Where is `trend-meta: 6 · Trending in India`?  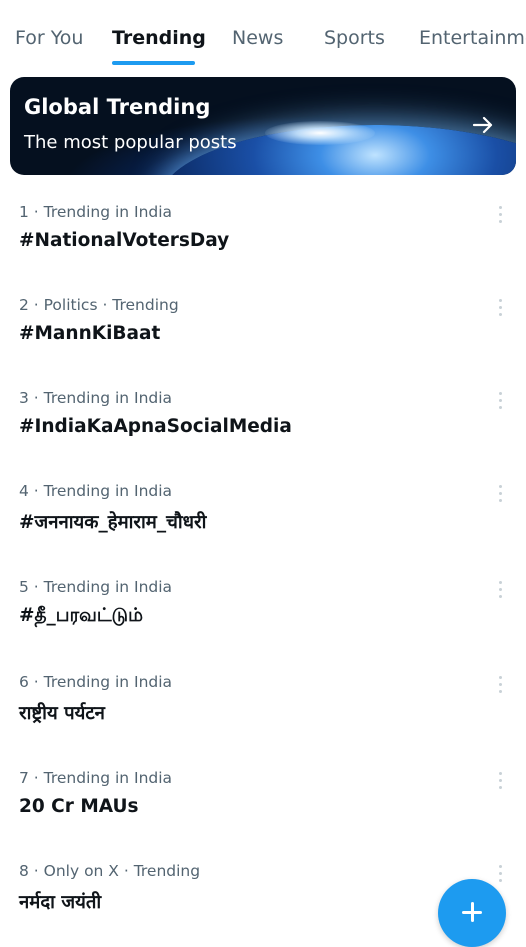
trend-meta: 6 · Trending in India is located at coordinates (96, 682).